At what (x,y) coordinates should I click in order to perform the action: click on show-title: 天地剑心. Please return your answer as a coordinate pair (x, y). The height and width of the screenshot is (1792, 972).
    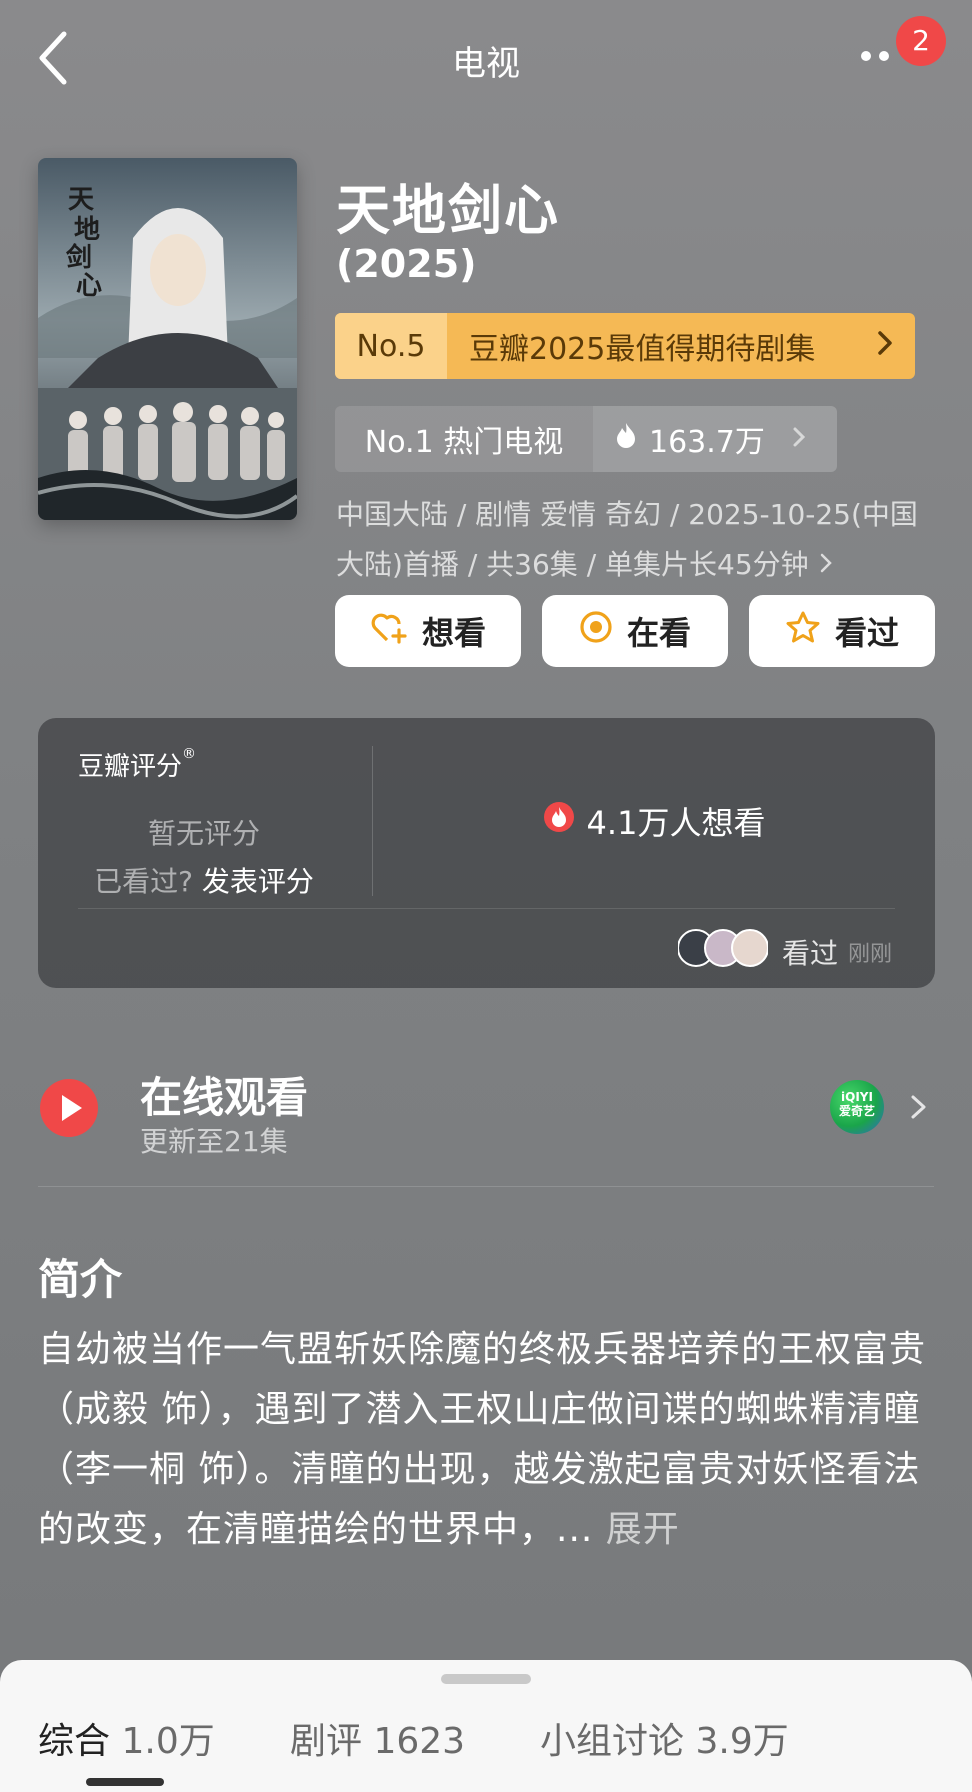
    Looking at the image, I should click on (448, 210).